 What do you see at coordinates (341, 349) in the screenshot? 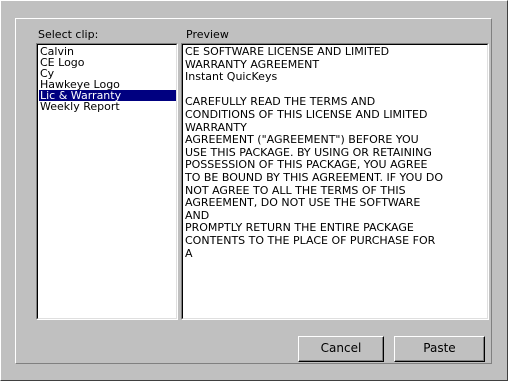
I see `cancel-button: Cancel` at bounding box center [341, 349].